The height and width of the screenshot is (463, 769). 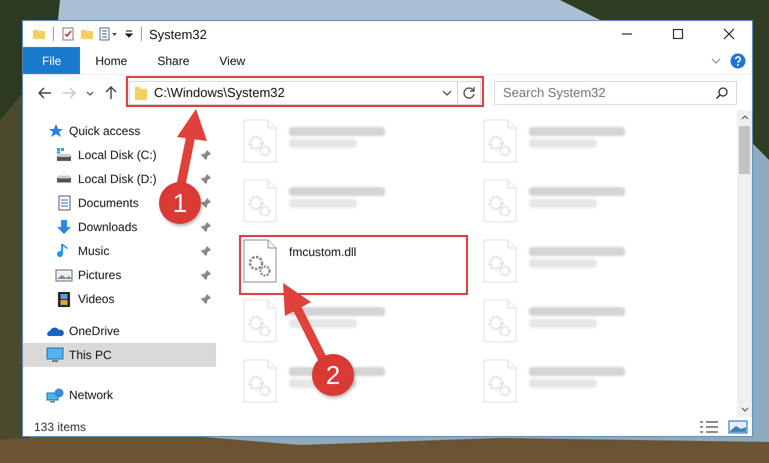 I want to click on search-icon, so click(x=722, y=93).